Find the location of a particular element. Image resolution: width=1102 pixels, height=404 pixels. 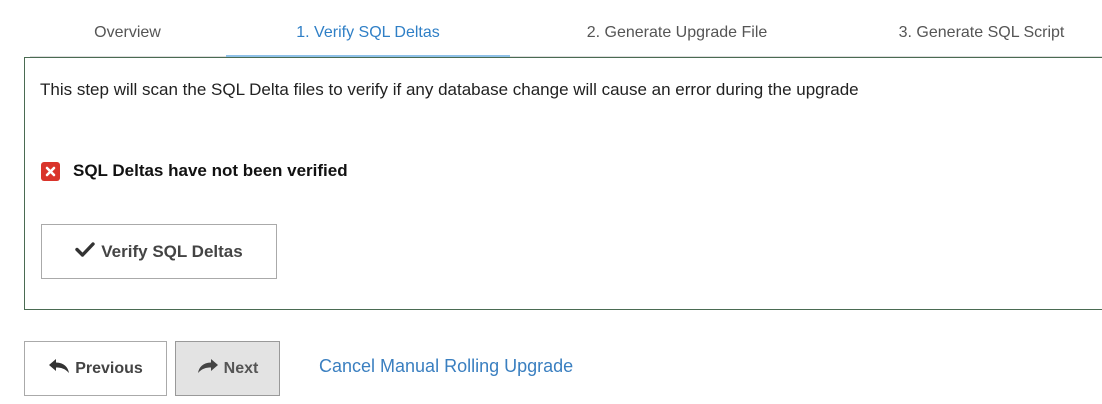

tab-overview: Overview is located at coordinates (127, 33).